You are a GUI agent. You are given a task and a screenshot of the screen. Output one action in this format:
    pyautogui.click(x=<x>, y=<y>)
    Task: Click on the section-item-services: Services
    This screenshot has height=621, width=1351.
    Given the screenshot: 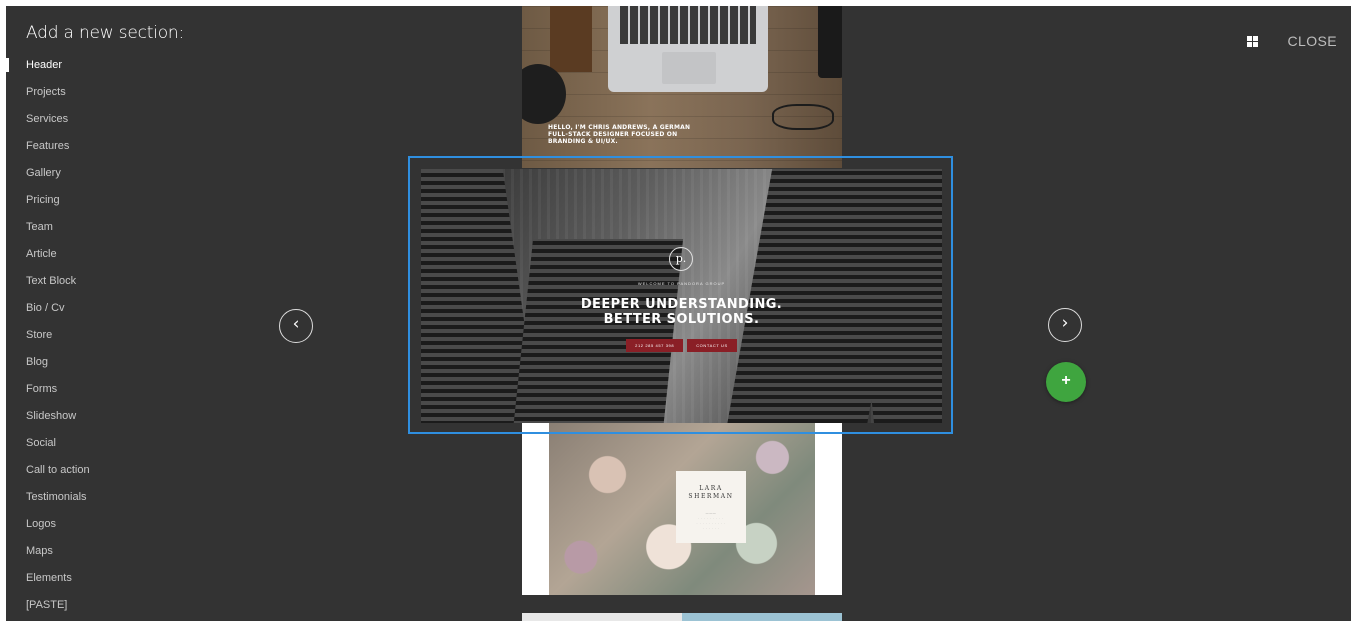 What is the action you would take?
    pyautogui.click(x=48, y=120)
    